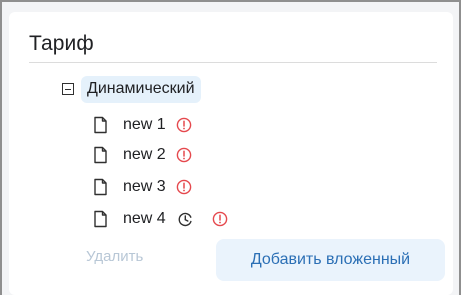 This screenshot has height=295, width=461. What do you see at coordinates (233, 62) in the screenshot?
I see `title-divider` at bounding box center [233, 62].